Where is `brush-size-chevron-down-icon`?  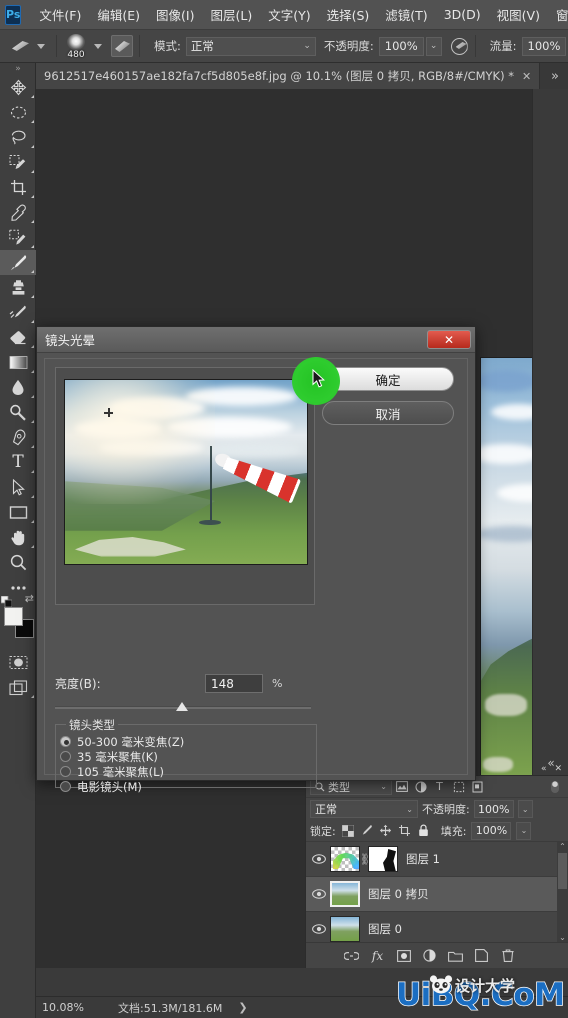
brush-size-chevron-down-icon is located at coordinates (98, 46).